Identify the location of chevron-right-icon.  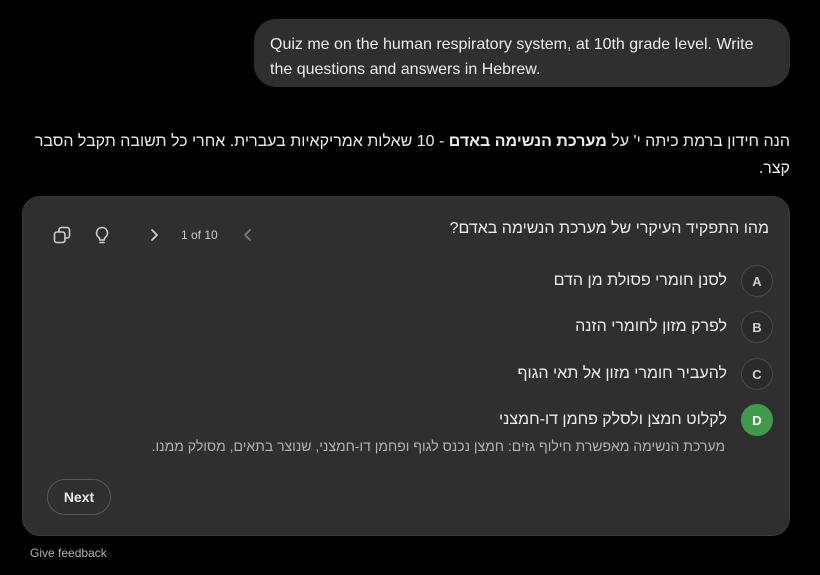
(154, 235).